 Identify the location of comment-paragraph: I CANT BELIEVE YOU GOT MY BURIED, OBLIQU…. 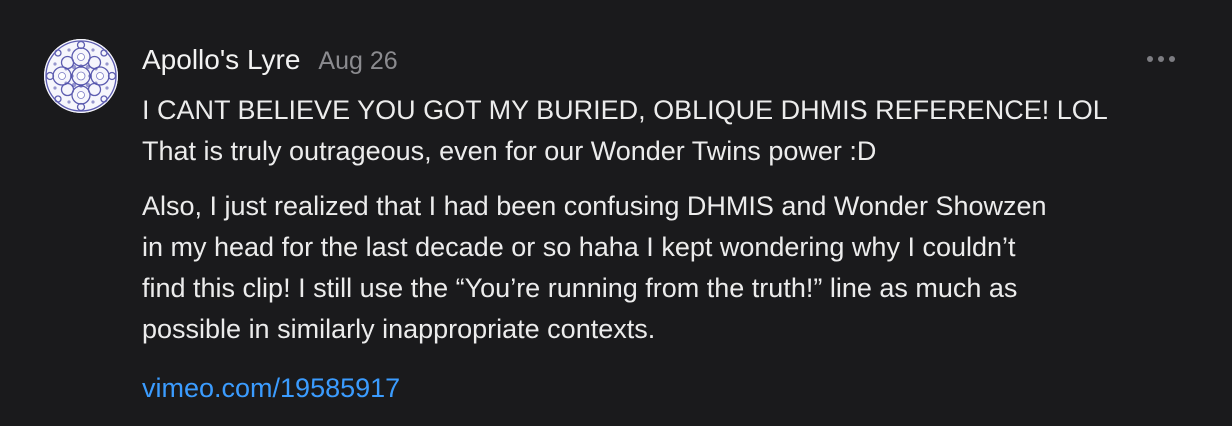
(625, 130).